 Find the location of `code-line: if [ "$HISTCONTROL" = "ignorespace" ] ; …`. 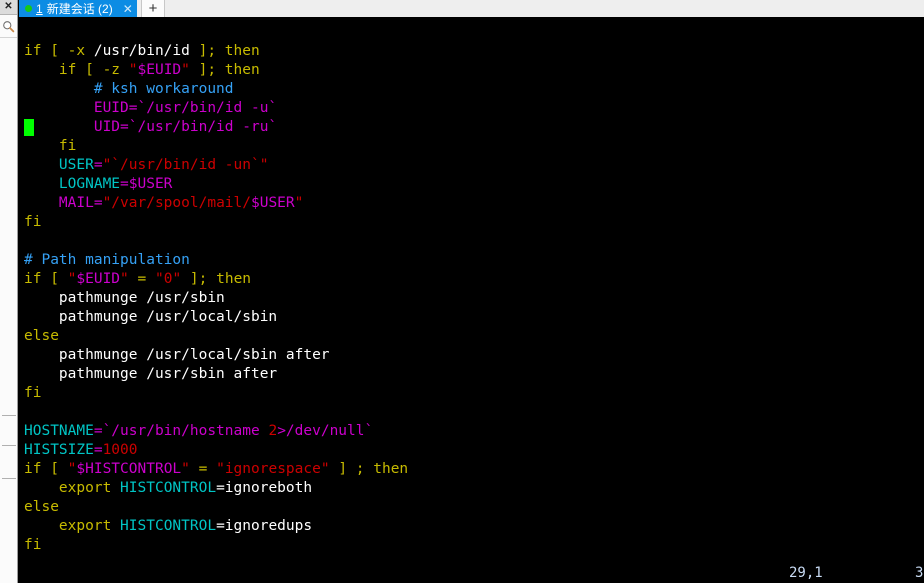

code-line: if [ "$HISTCONTROL" = "ignorespace" ] ; … is located at coordinates (216, 469).